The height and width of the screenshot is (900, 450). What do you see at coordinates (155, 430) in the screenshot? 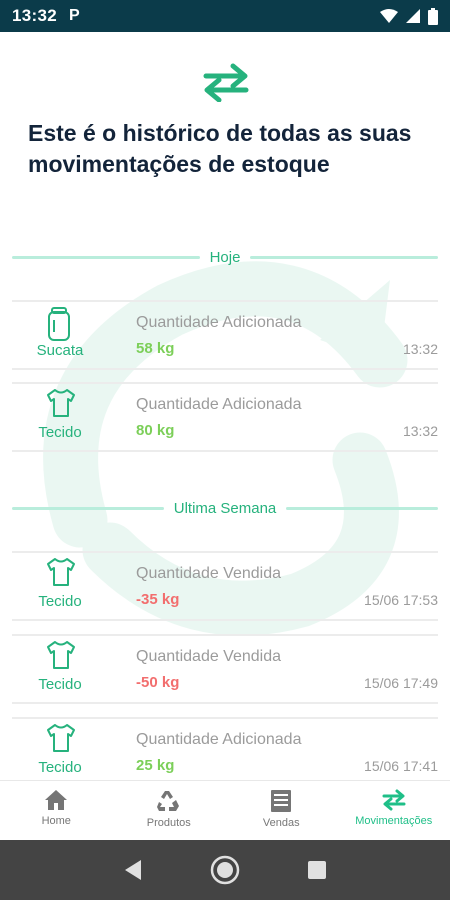
I see `quantity-value: 80 kg` at bounding box center [155, 430].